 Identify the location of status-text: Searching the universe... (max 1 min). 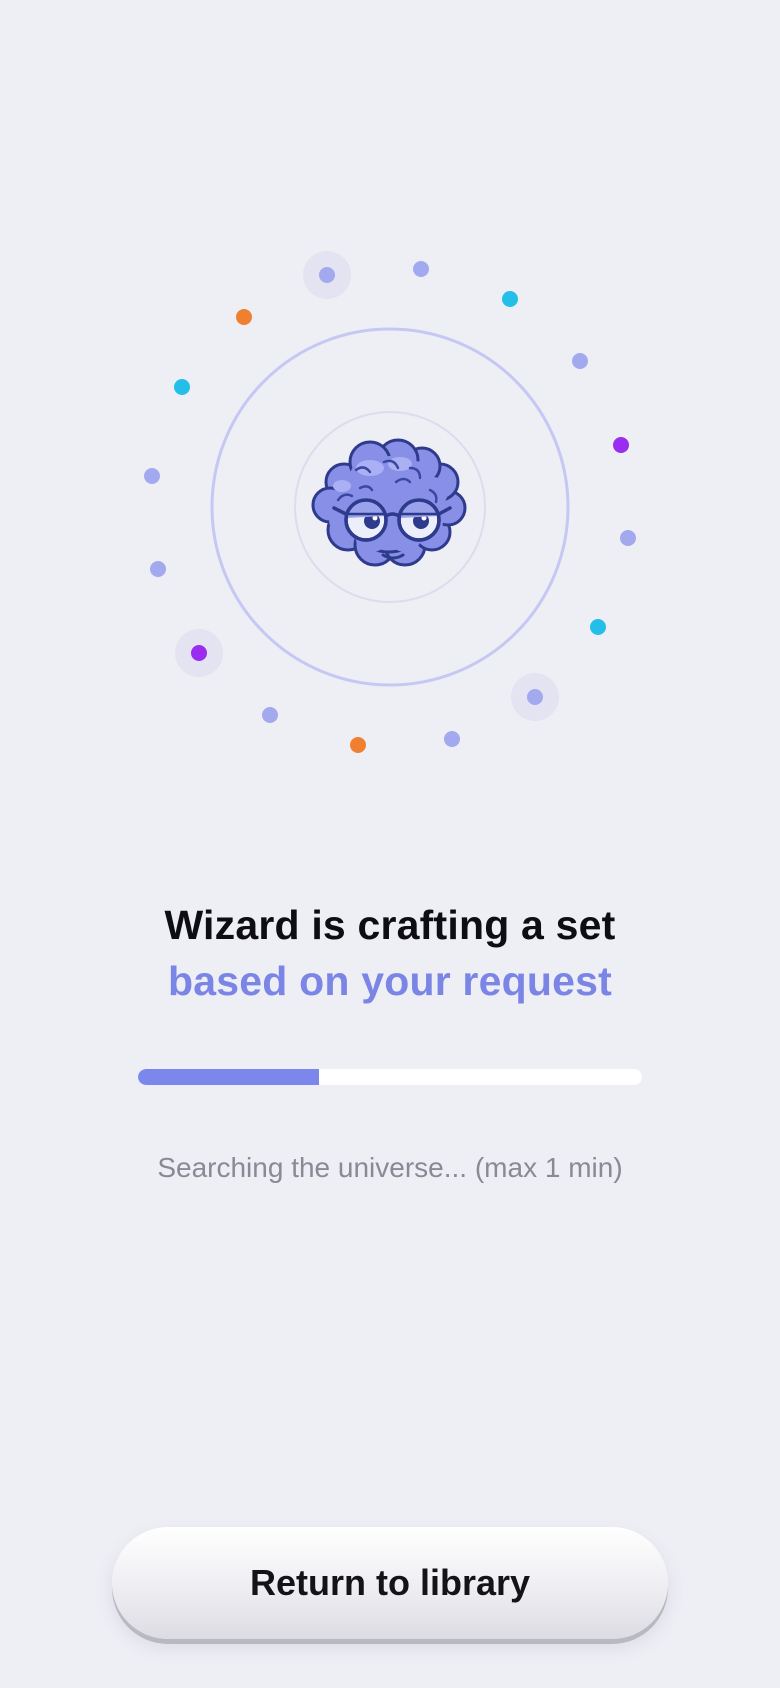
(390, 1167).